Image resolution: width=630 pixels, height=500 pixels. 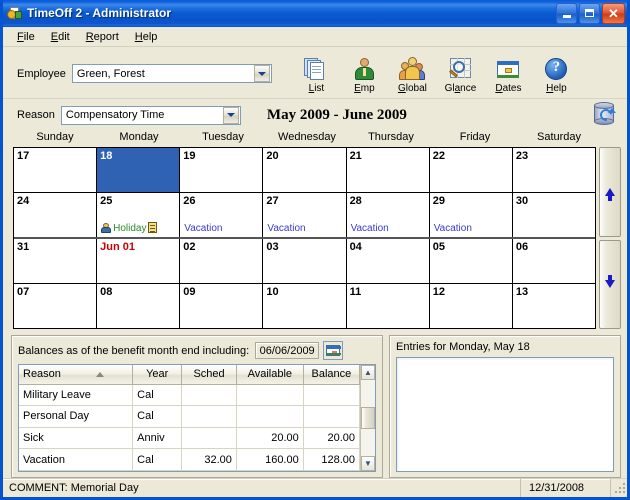 What do you see at coordinates (60, 37) in the screenshot?
I see `menu-edit: Edit` at bounding box center [60, 37].